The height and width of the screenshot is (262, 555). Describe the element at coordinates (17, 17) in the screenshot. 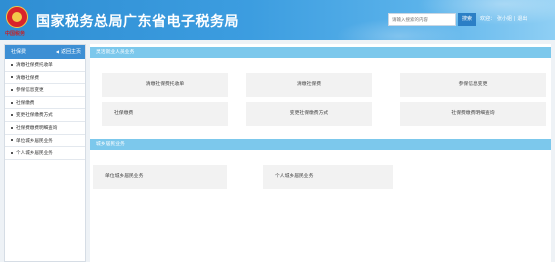

I see `tax-emblem-icon` at that location.